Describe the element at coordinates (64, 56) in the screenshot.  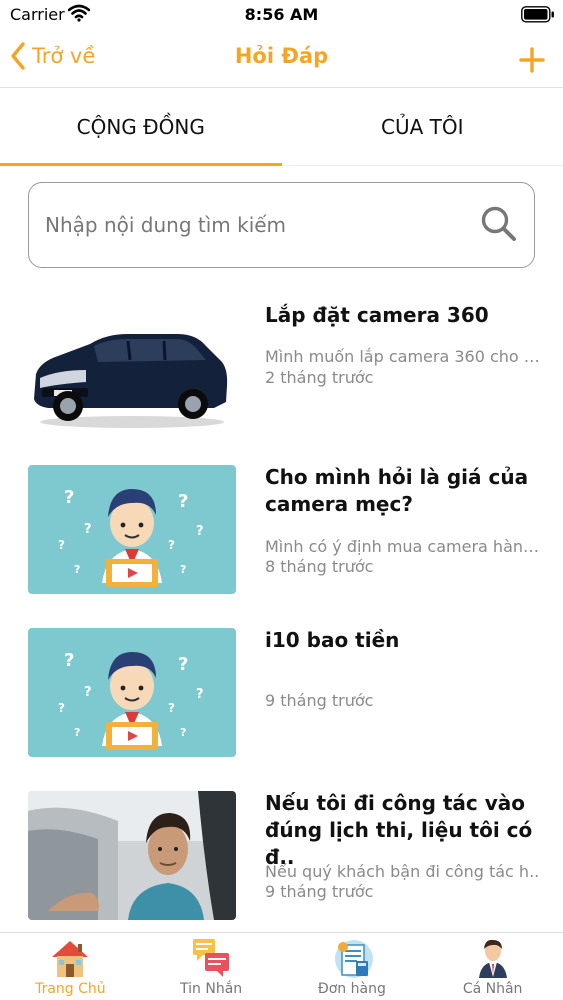
I see `back-label: Trở về` at that location.